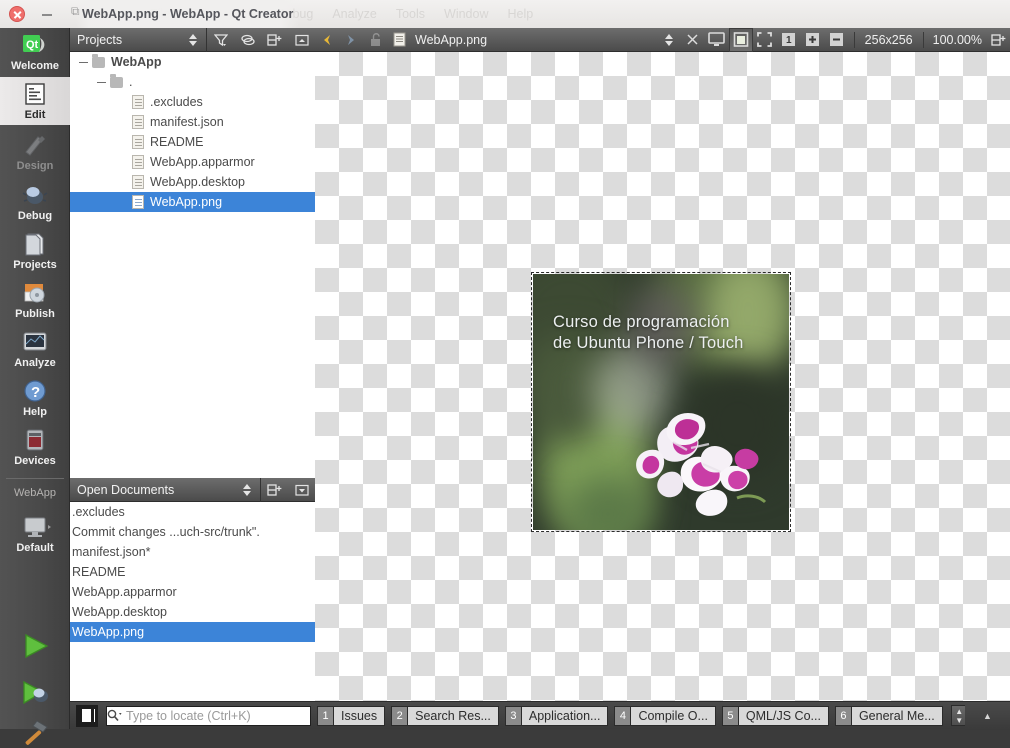  Describe the element at coordinates (35, 646) in the screenshot. I see `run-button` at that location.